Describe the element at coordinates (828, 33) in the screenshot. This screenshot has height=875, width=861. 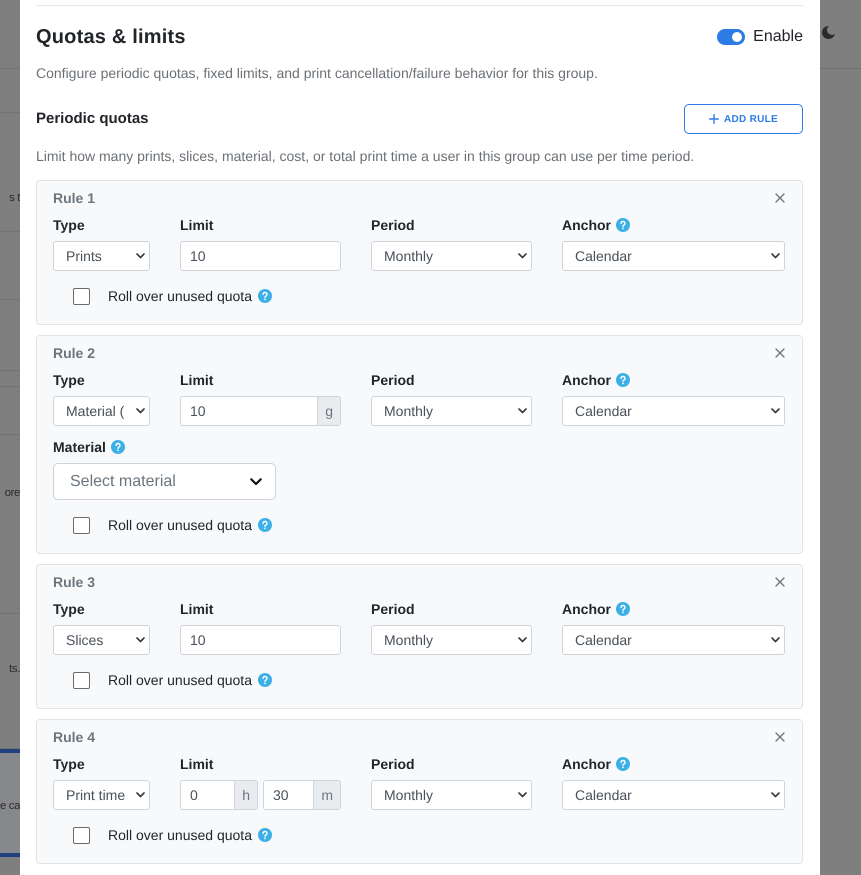
I see `moon-icon` at that location.